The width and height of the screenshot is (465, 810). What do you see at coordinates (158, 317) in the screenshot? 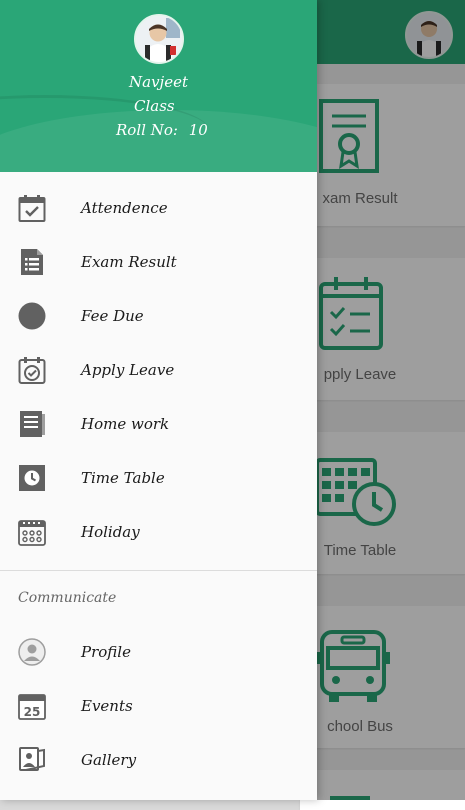
I see `menu-item-fee-due: Fee Due` at bounding box center [158, 317].